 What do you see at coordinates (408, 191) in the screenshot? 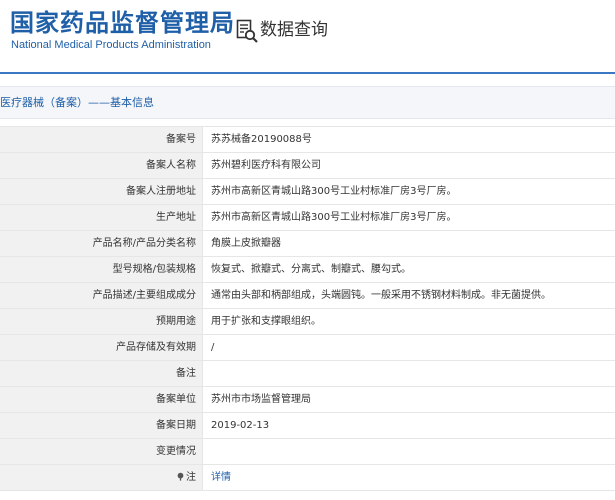
I see `registered-address-value: 苏州市高新区青城山路300号工业村标准厂房3号厂房。` at bounding box center [408, 191].